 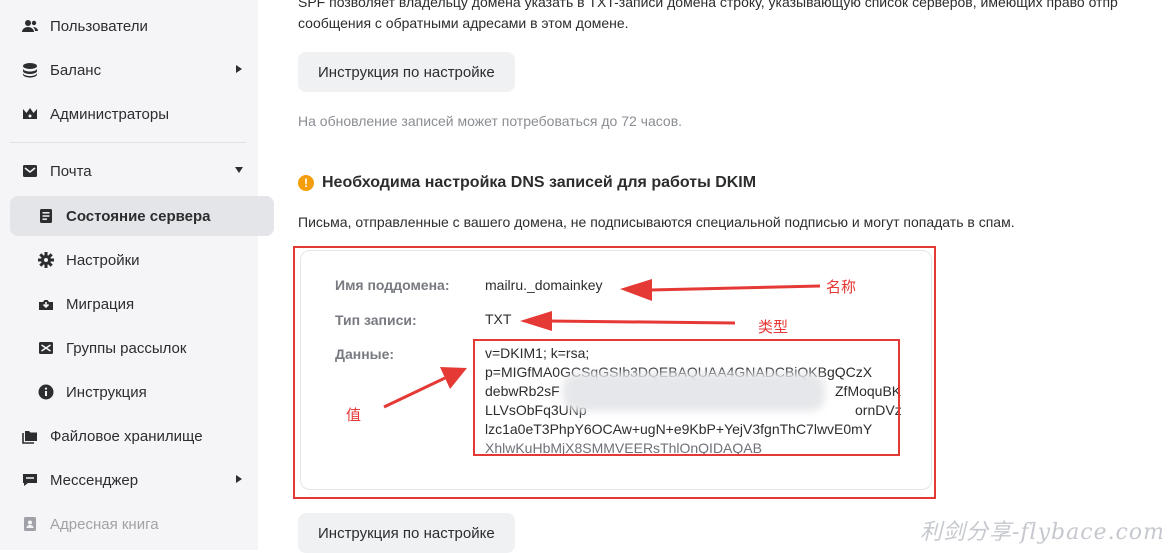 I want to click on sidebar-item-messenger: Мессенджер, so click(x=134, y=480).